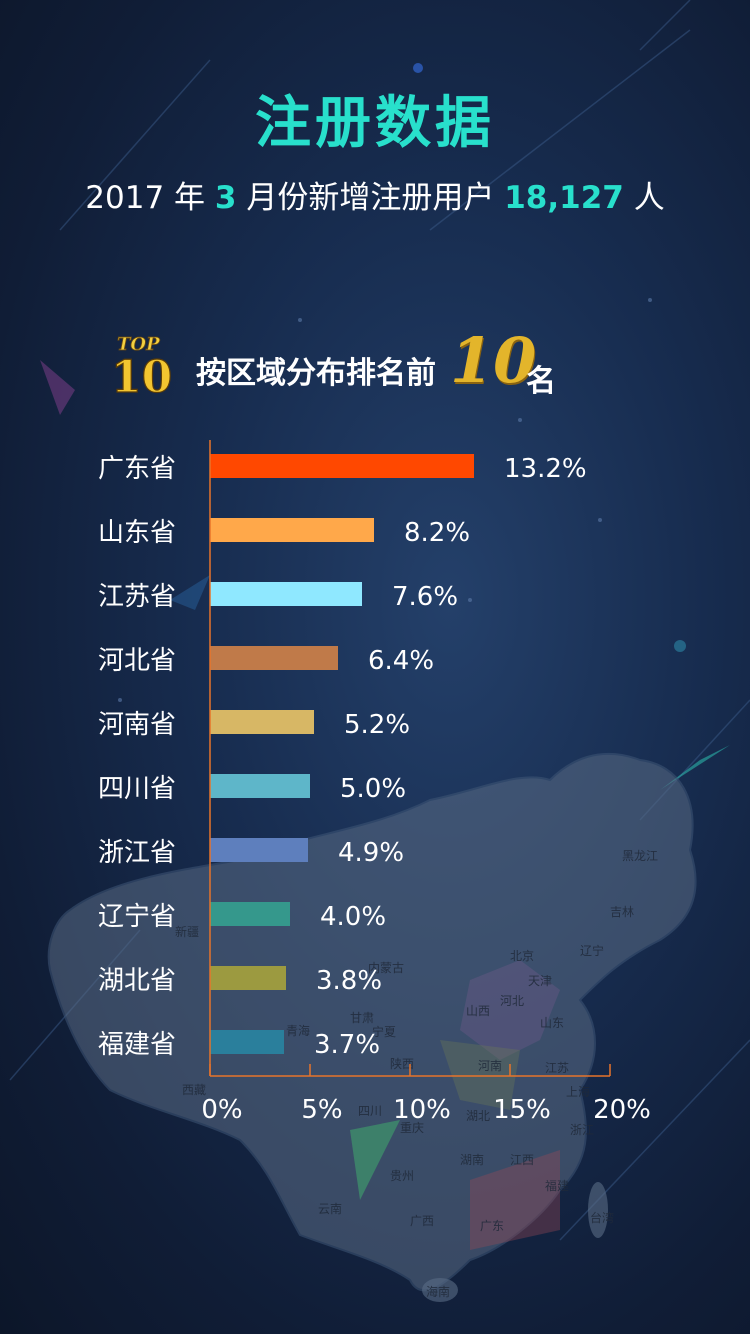  I want to click on value-label: 4.0%, so click(353, 917).